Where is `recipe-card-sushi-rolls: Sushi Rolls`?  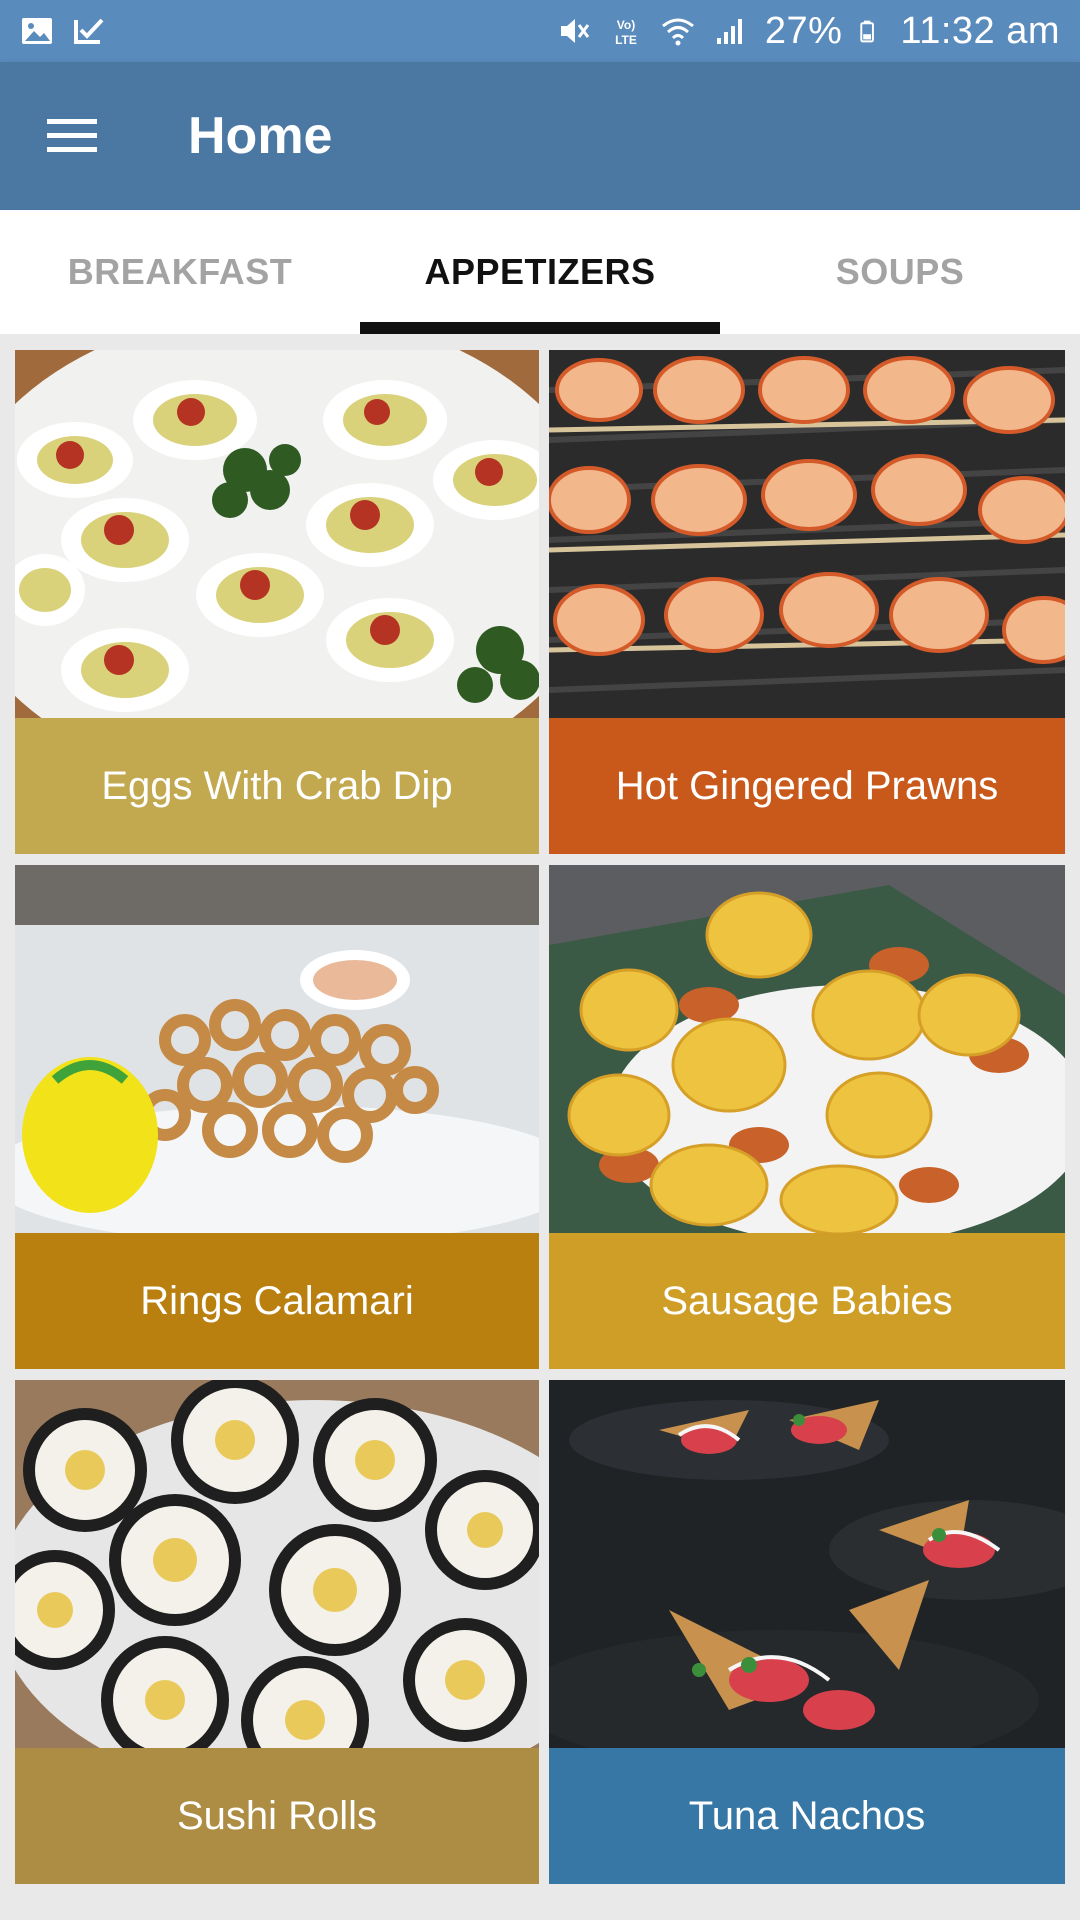 recipe-card-sushi-rolls: Sushi Rolls is located at coordinates (277, 1632).